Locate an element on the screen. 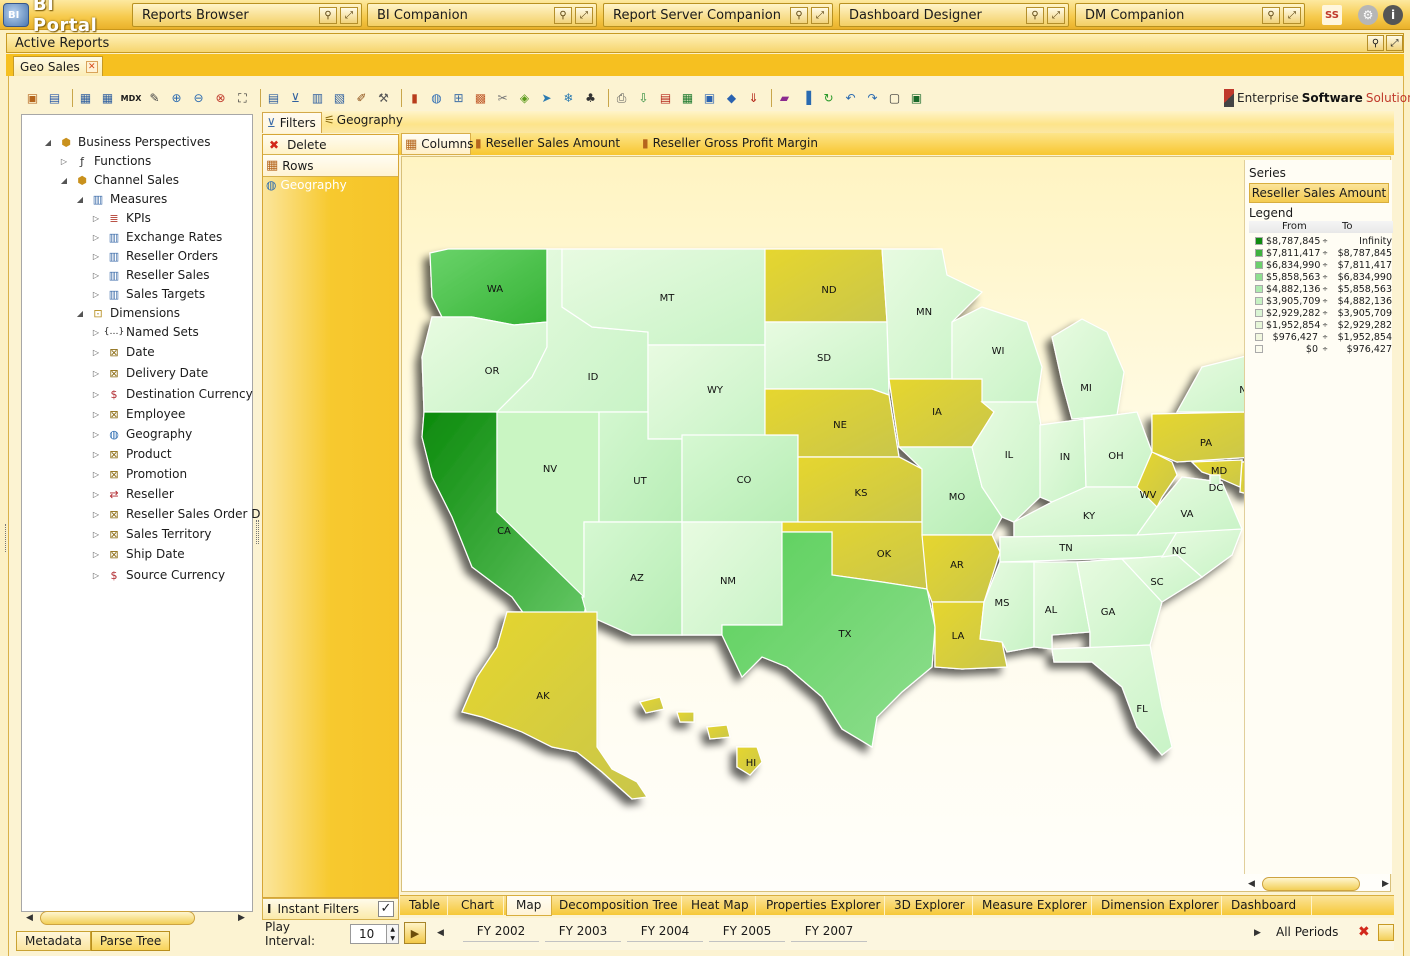 This screenshot has height=956, width=1410. print-icon: ⎙ is located at coordinates (621, 98).